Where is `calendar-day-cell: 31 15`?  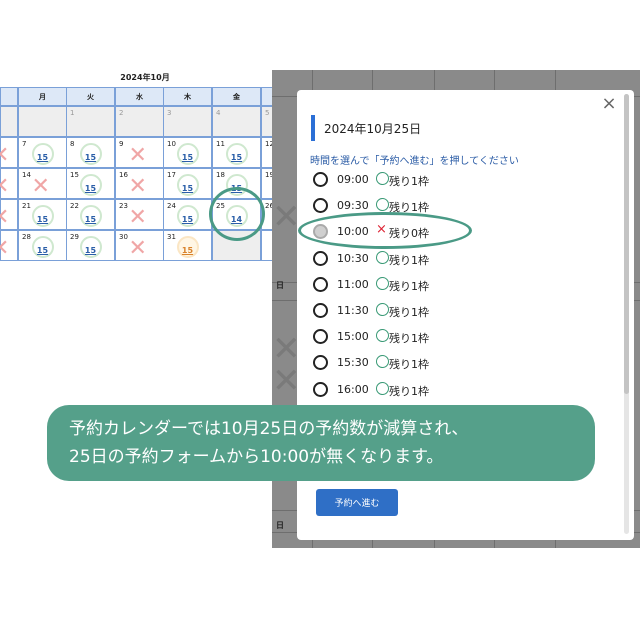
calendar-day-cell: 31 15 is located at coordinates (187, 245).